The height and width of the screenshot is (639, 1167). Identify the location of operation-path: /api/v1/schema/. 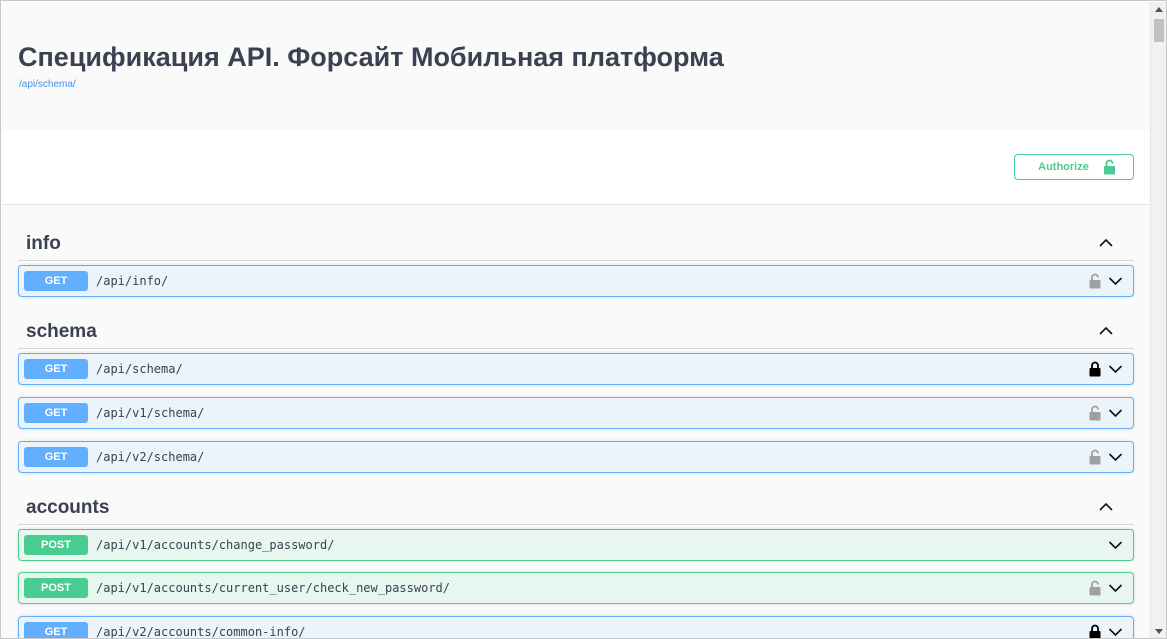
(150, 413).